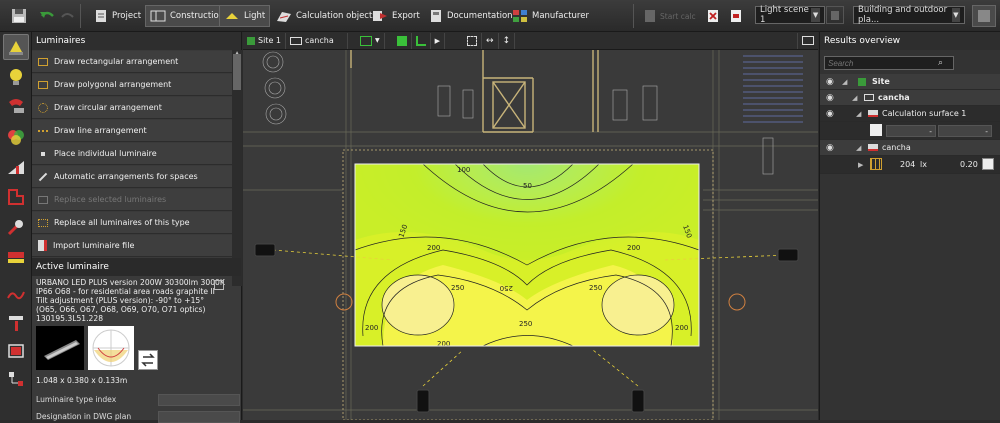  What do you see at coordinates (219, 285) in the screenshot?
I see `luminaire-properties-icon` at bounding box center [219, 285].